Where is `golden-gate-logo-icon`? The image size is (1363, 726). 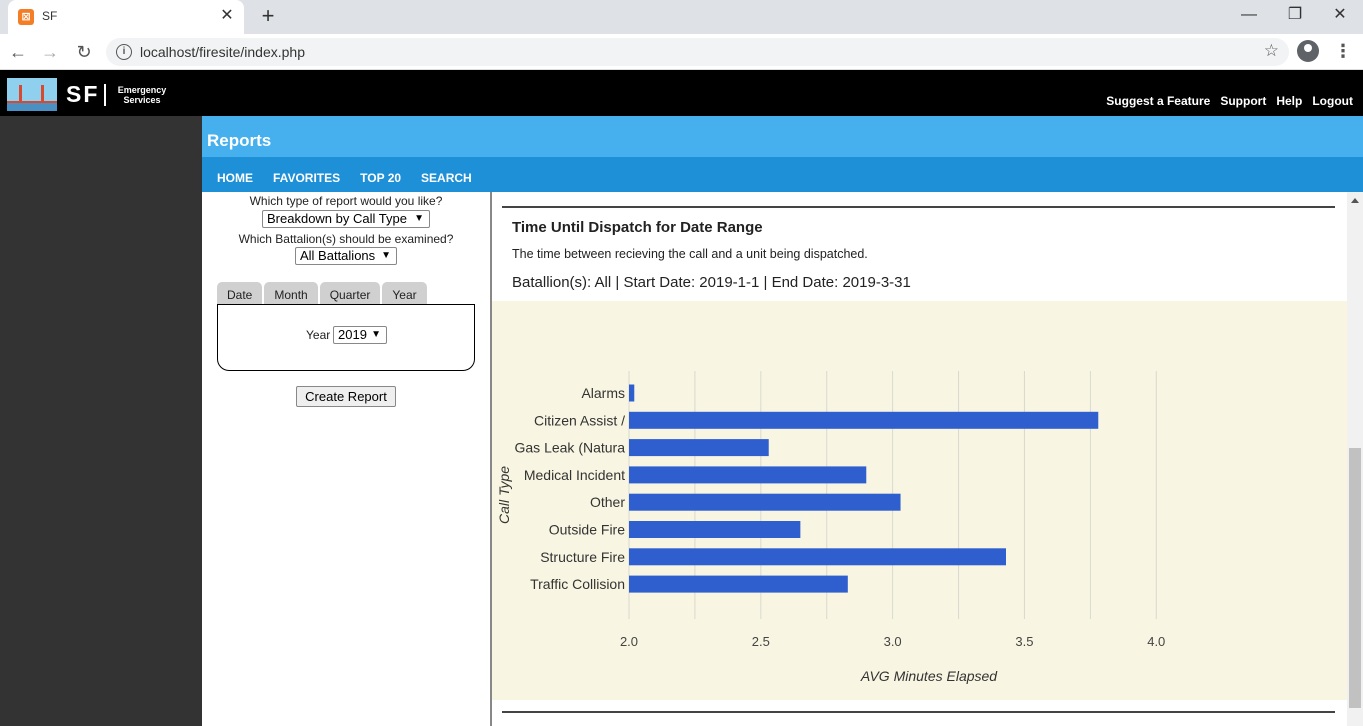
golden-gate-logo-icon is located at coordinates (32, 94).